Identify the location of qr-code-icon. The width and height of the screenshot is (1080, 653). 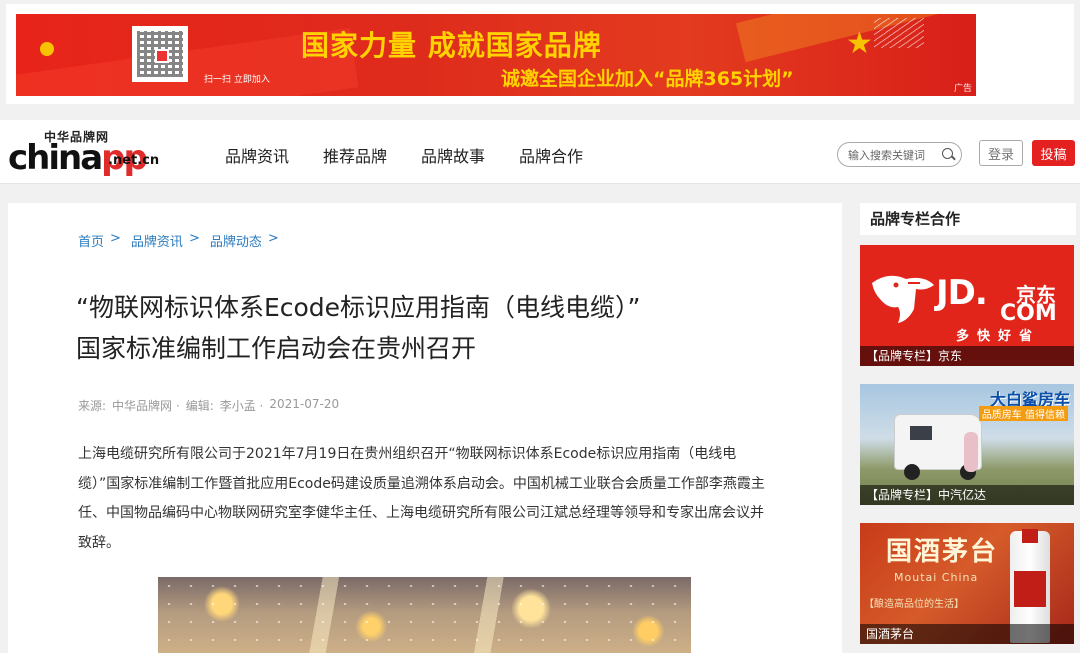
(160, 54).